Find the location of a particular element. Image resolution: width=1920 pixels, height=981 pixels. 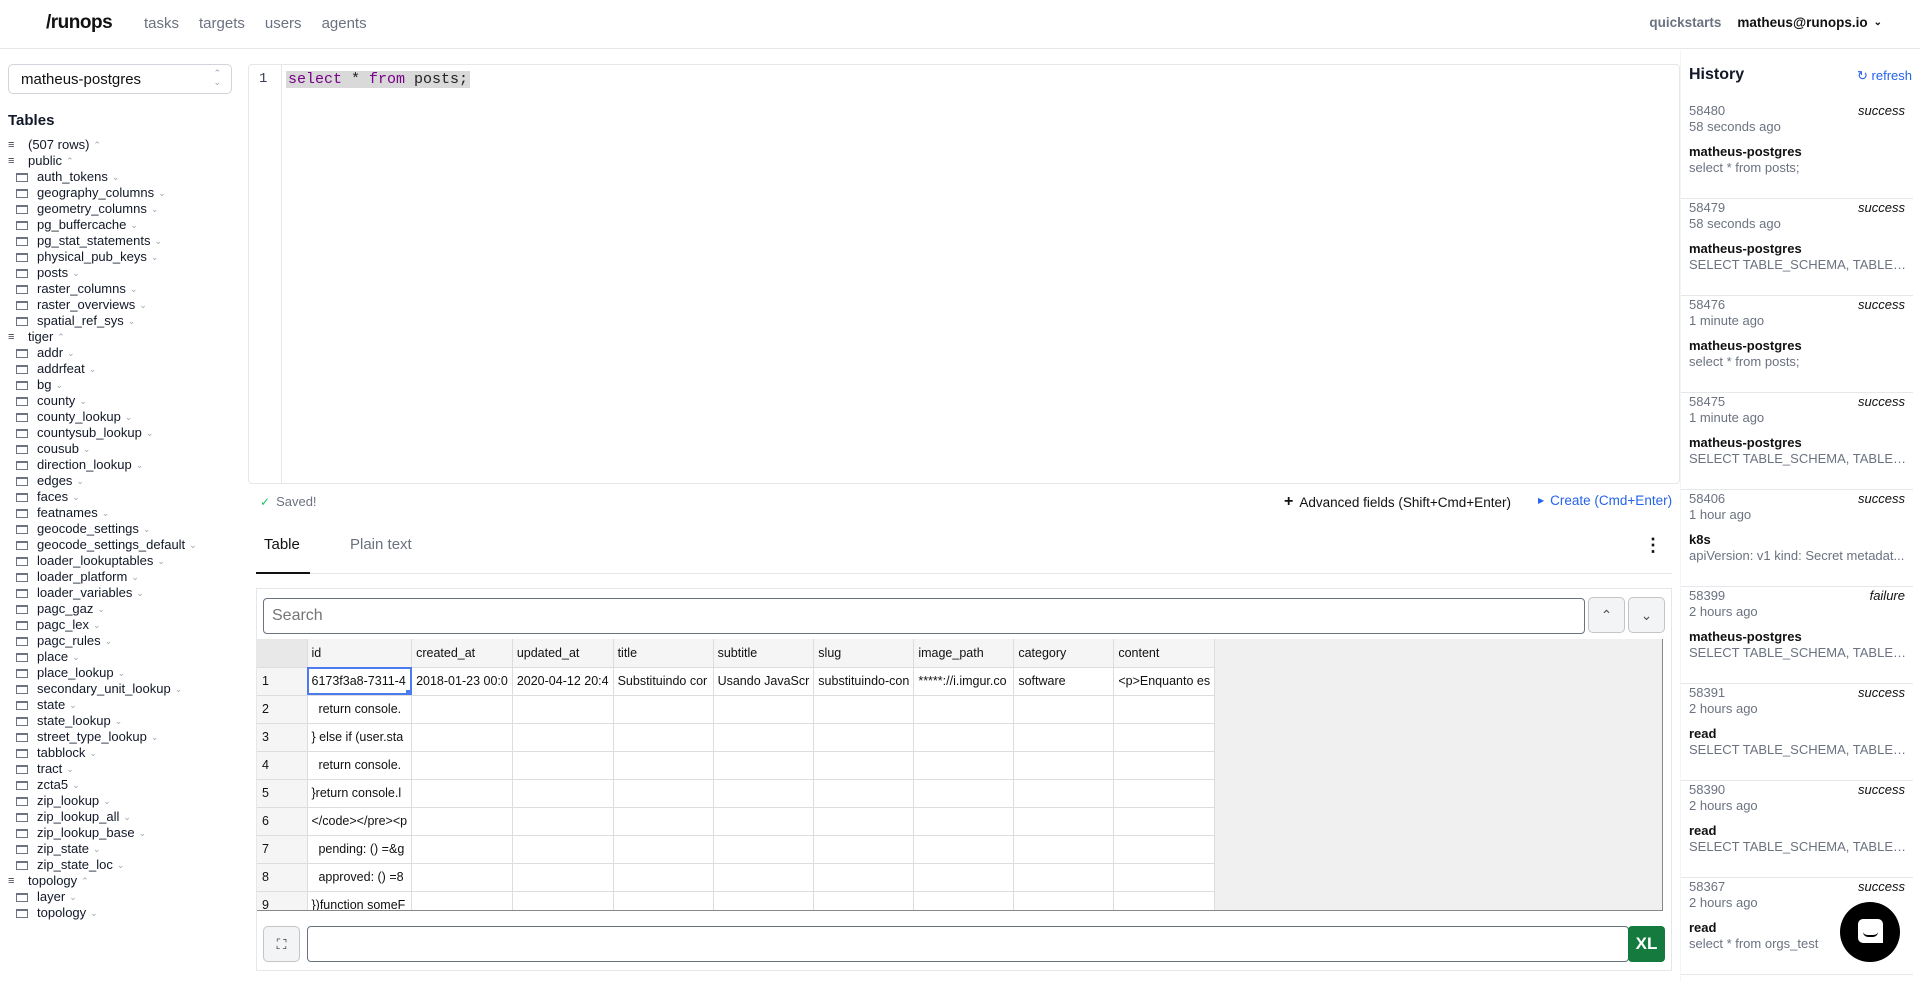

column-header: subtitle is located at coordinates (764, 653).